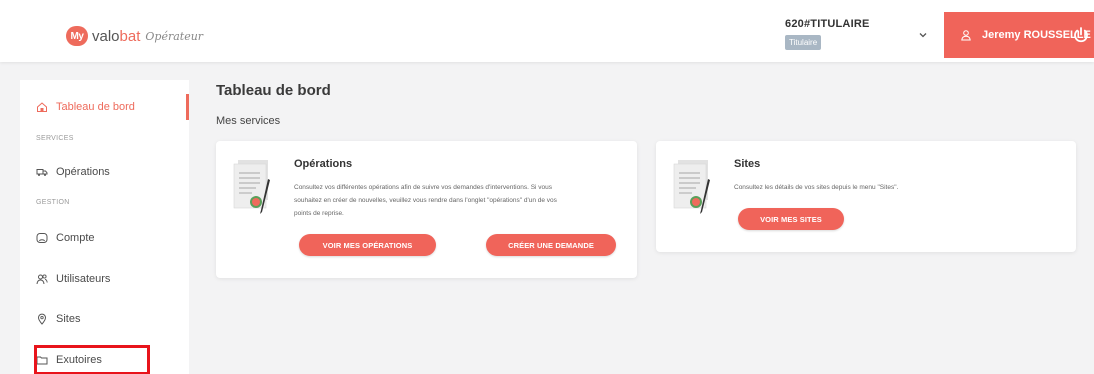  I want to click on sidebar-item-dashboard: Tableau de bord, so click(104, 107).